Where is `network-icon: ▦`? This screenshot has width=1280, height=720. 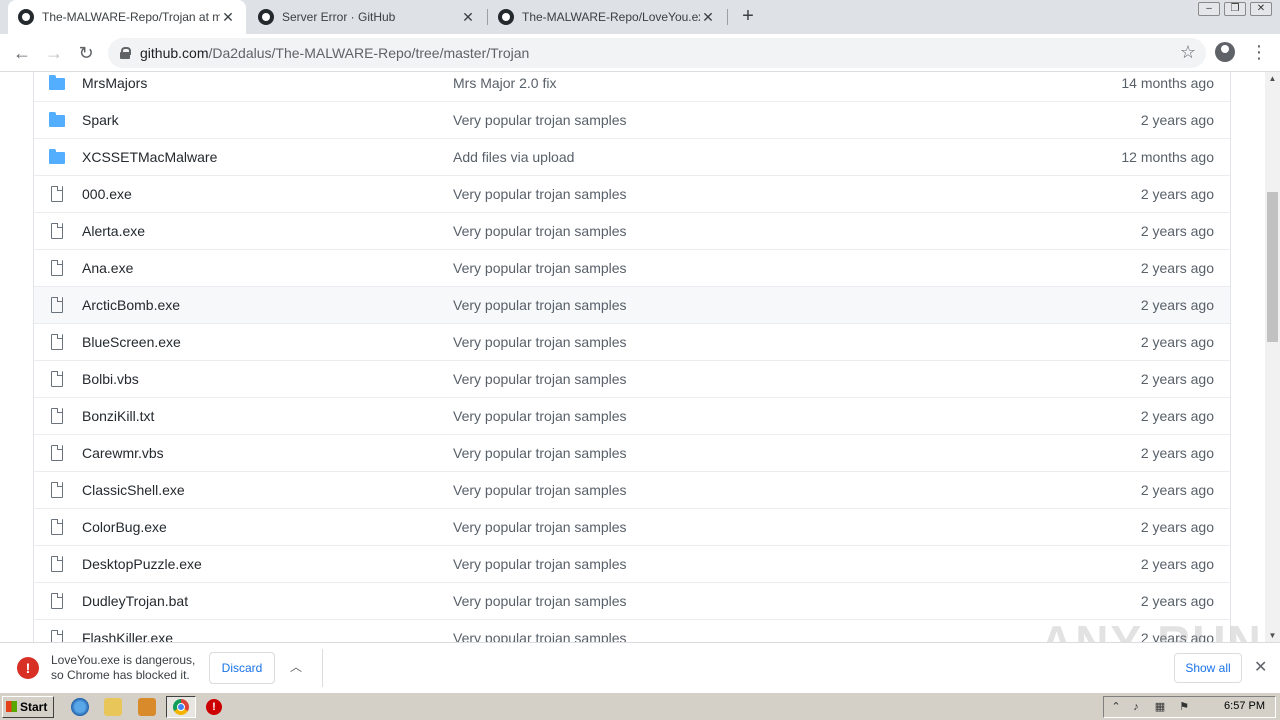 network-icon: ▦ is located at coordinates (1160, 707).